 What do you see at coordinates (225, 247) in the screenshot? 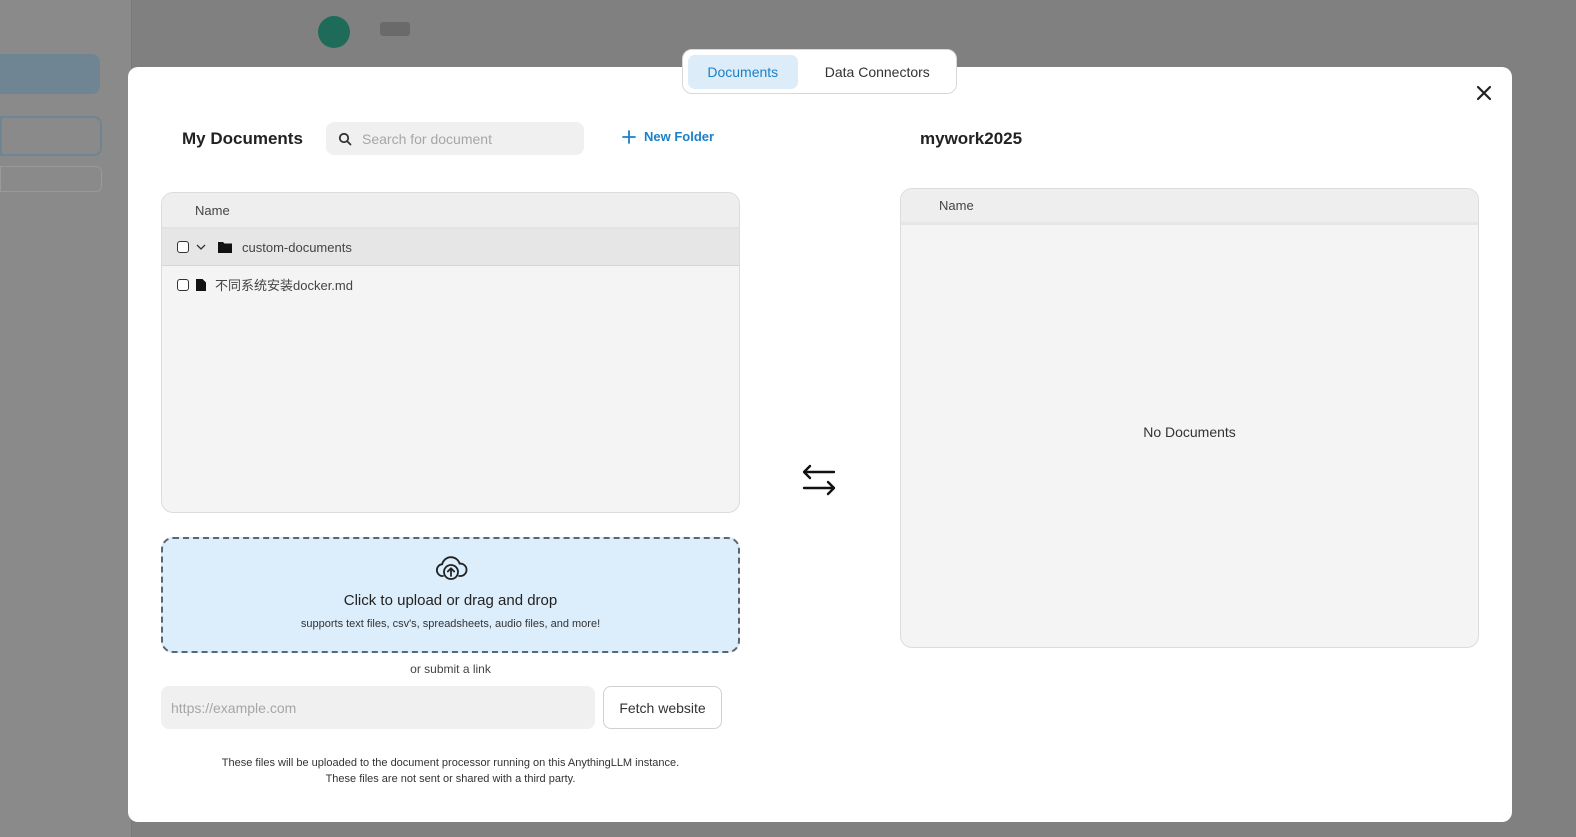
I see `folder-icon` at bounding box center [225, 247].